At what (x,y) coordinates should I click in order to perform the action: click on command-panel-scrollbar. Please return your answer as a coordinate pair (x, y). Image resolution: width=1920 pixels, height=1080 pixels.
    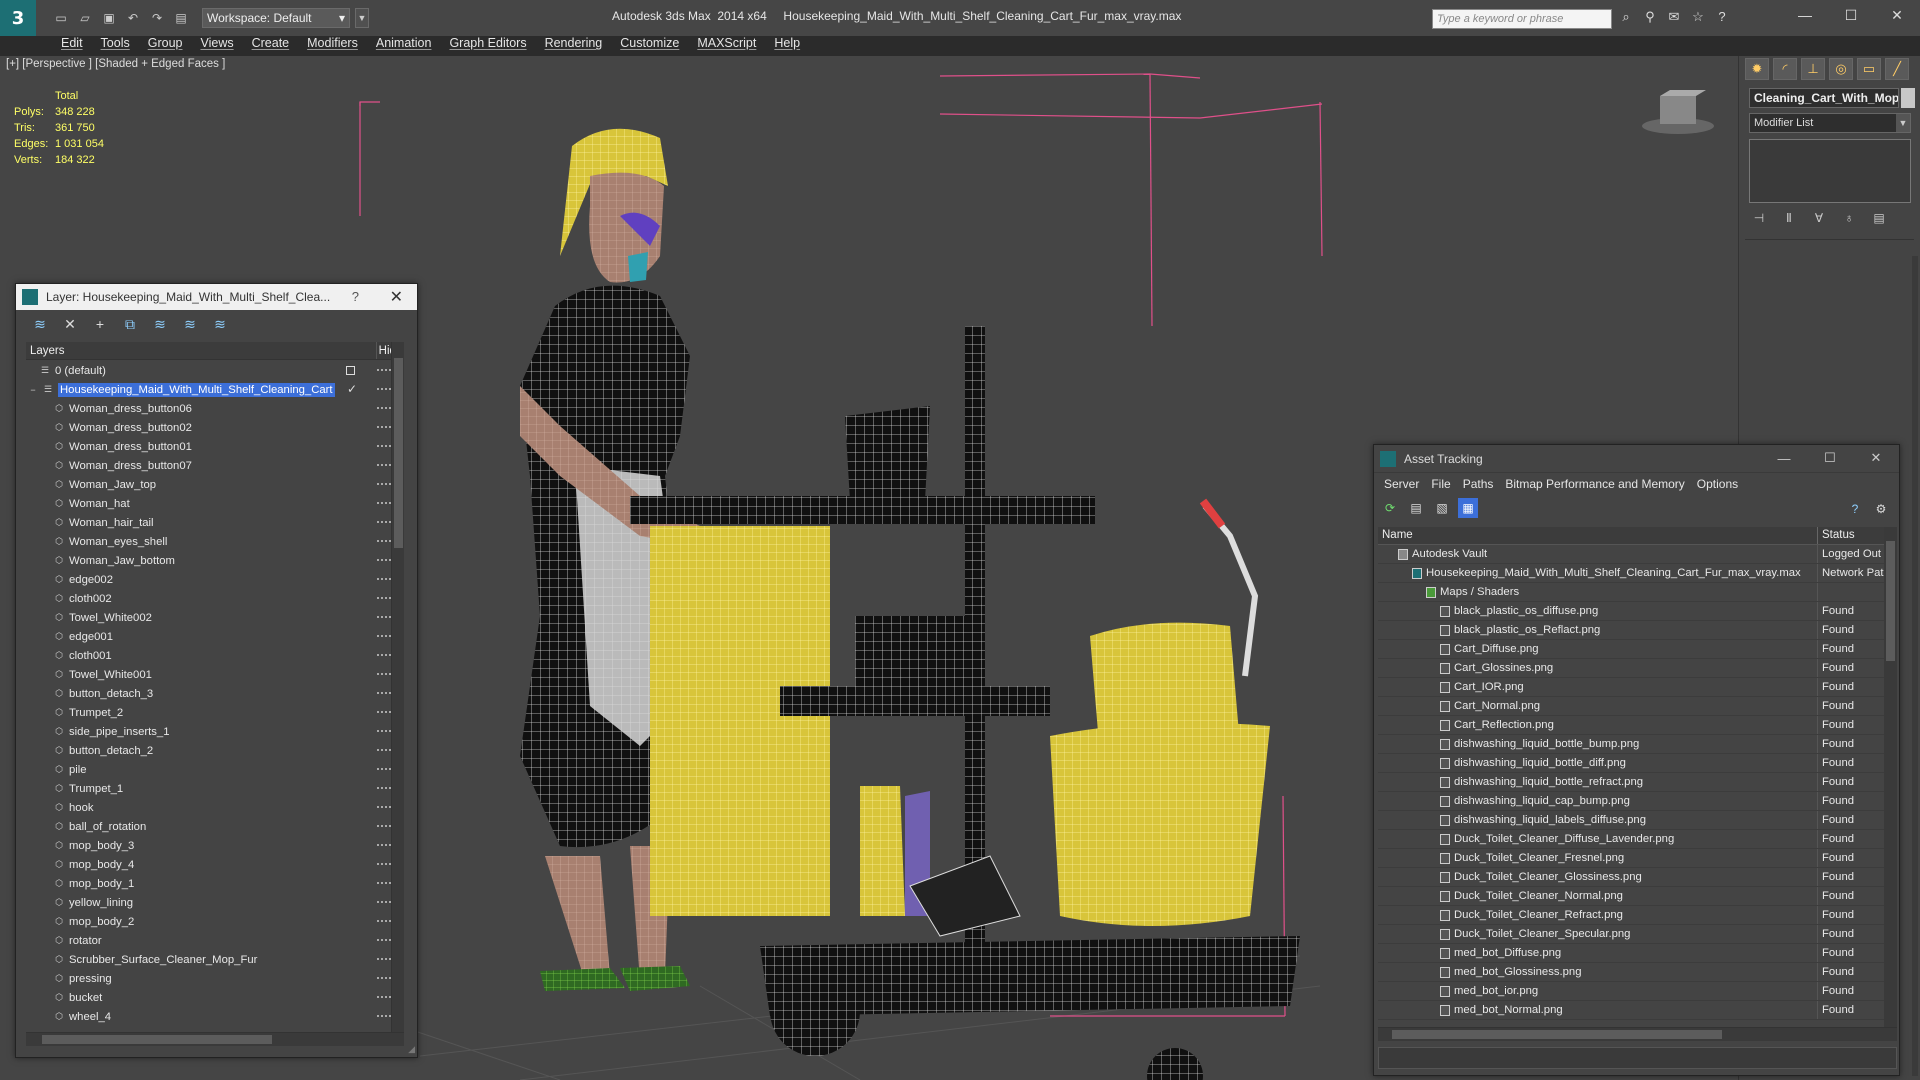
    Looking at the image, I should click on (1915, 666).